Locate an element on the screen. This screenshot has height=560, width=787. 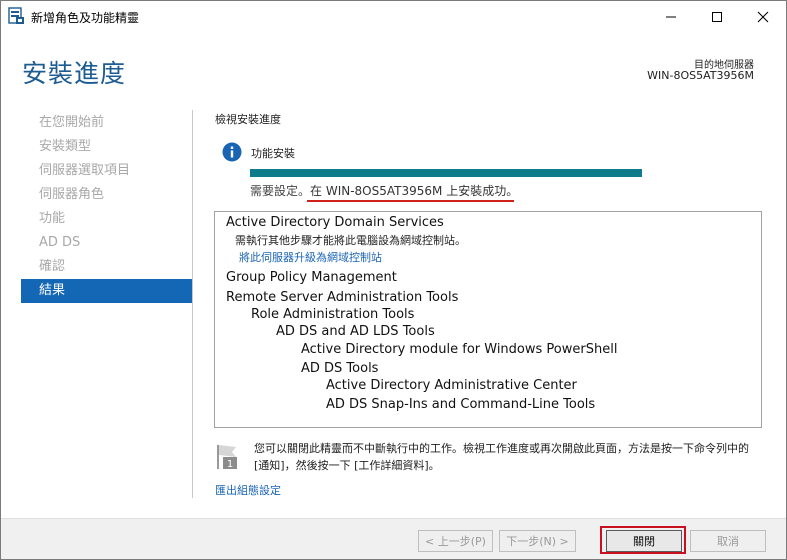
nav-item-server-roles: 伺服器角色 is located at coordinates (72, 194).